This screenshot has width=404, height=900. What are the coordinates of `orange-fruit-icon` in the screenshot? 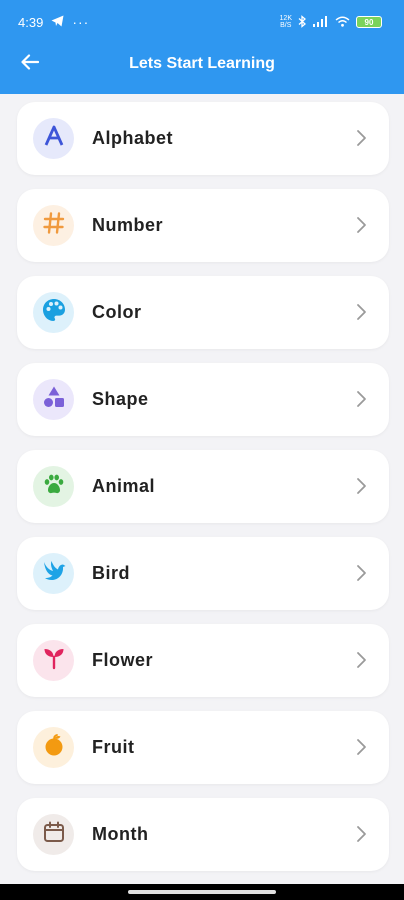 It's located at (54, 747).